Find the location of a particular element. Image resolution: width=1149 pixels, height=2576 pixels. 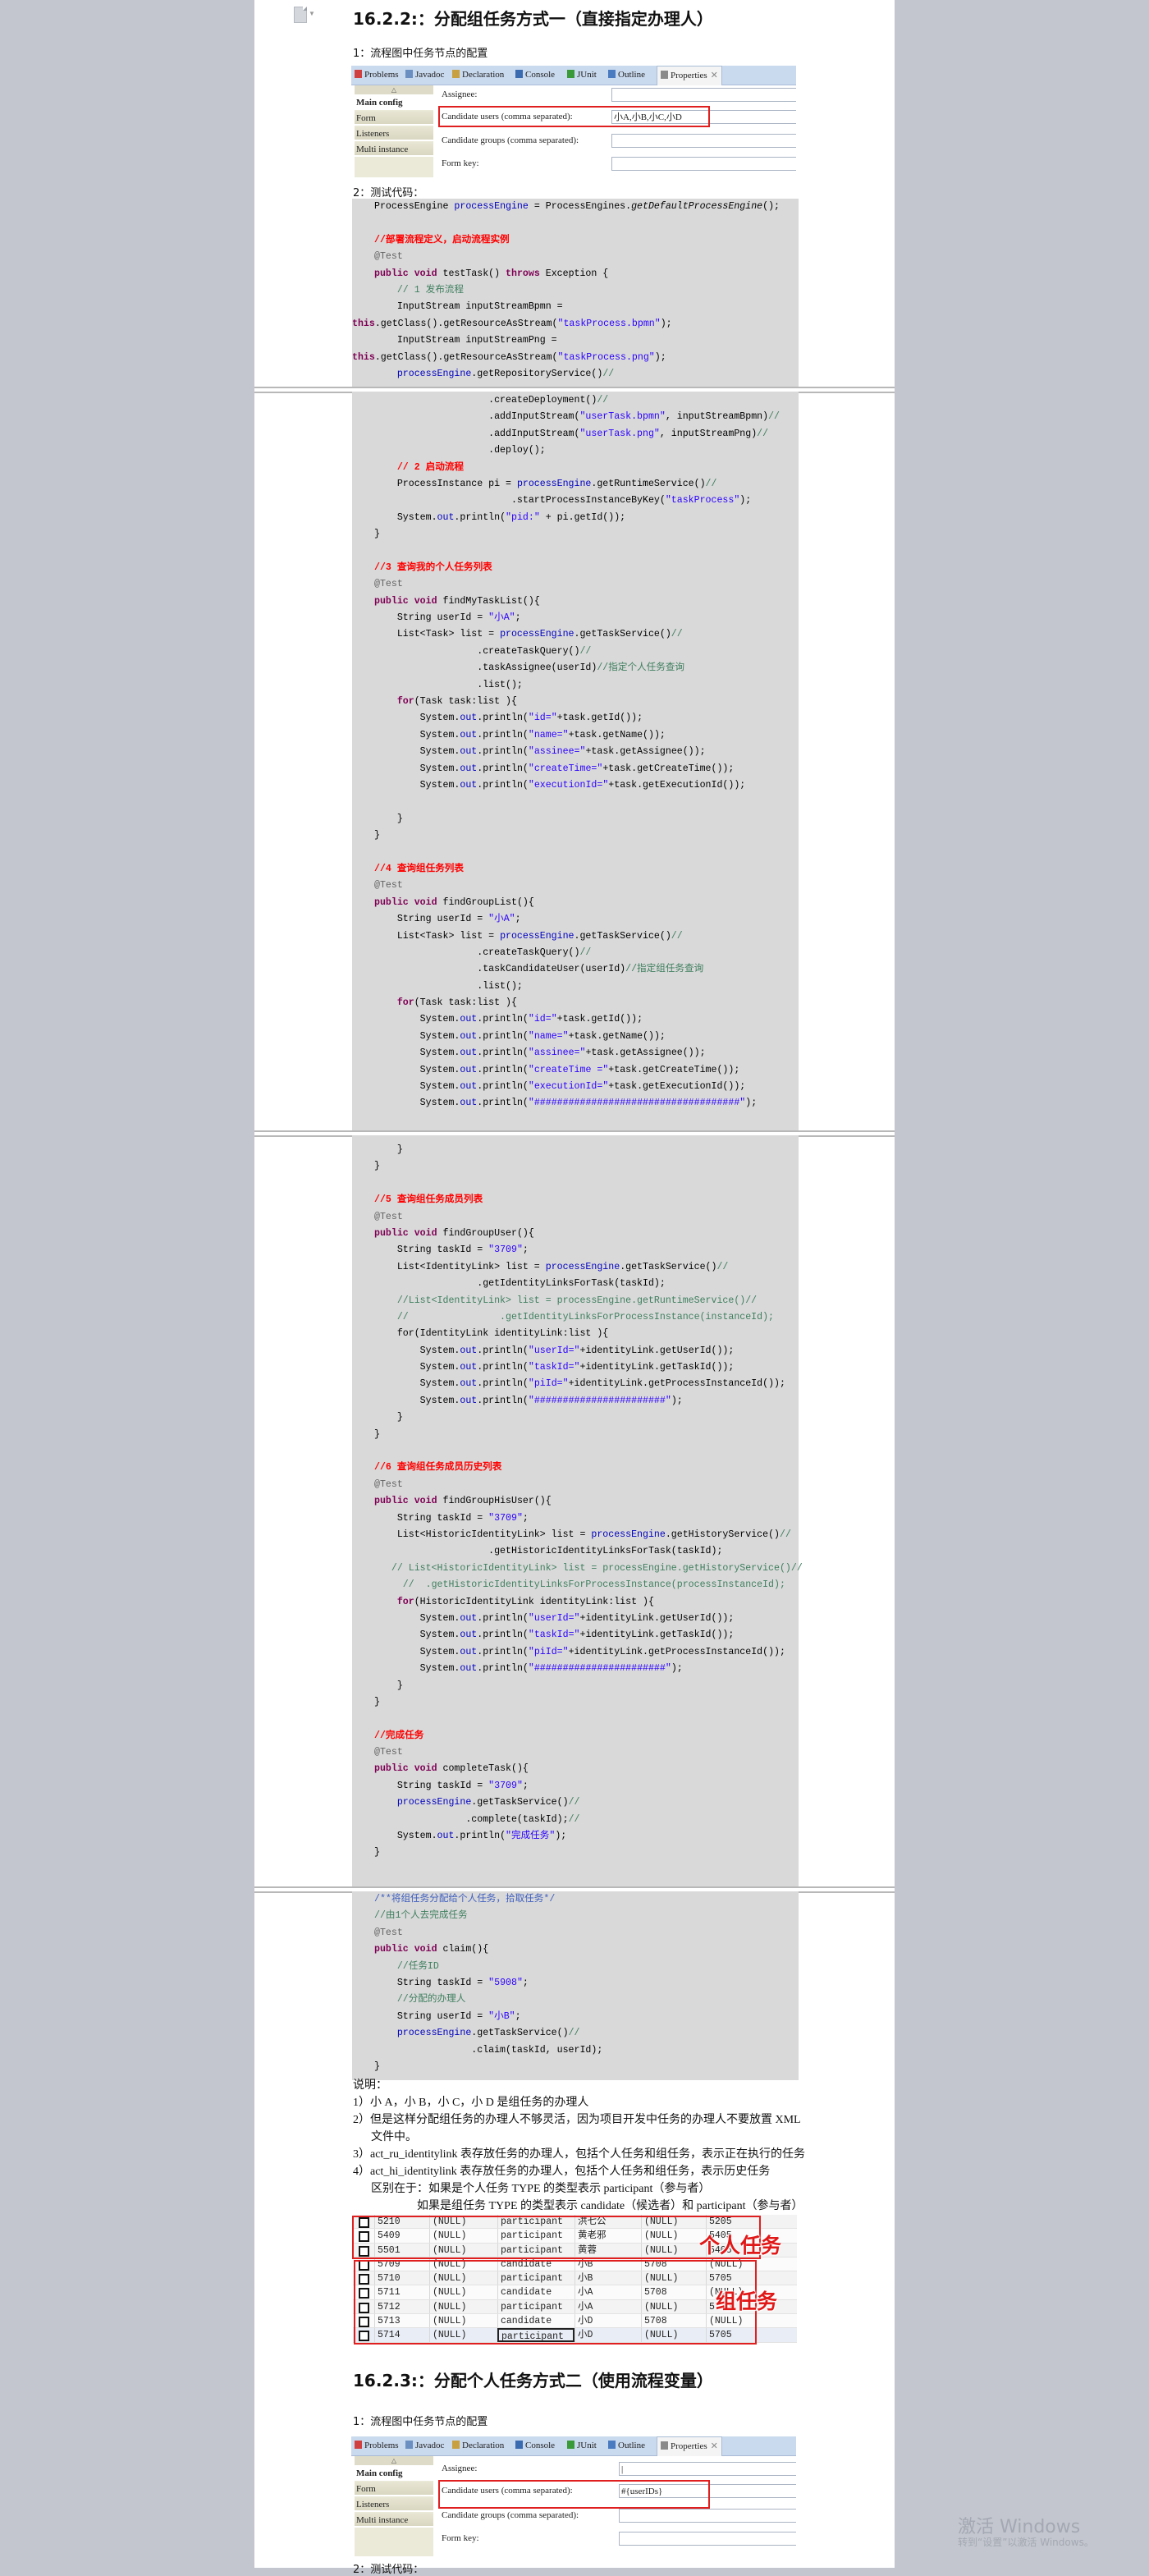

code-line: //部署流程定义，启动流程实例 is located at coordinates (586, 240).